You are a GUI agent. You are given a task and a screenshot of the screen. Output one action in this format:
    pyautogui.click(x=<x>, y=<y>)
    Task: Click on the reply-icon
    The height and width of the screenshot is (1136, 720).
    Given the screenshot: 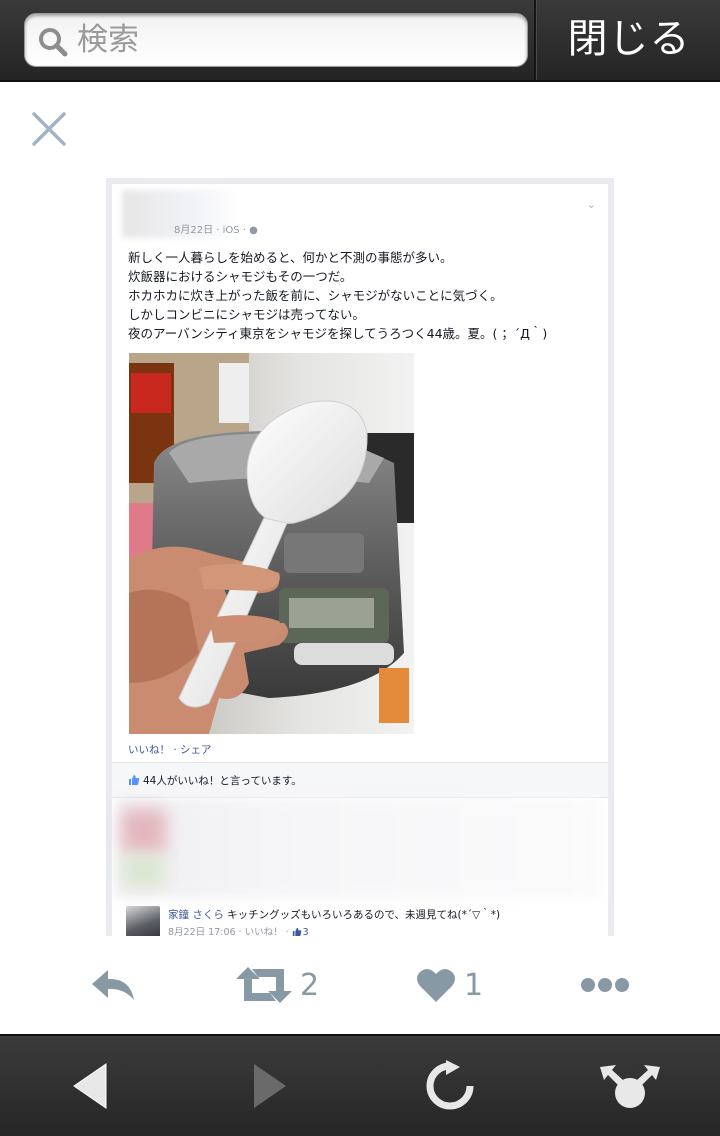 What is the action you would take?
    pyautogui.click(x=113, y=985)
    